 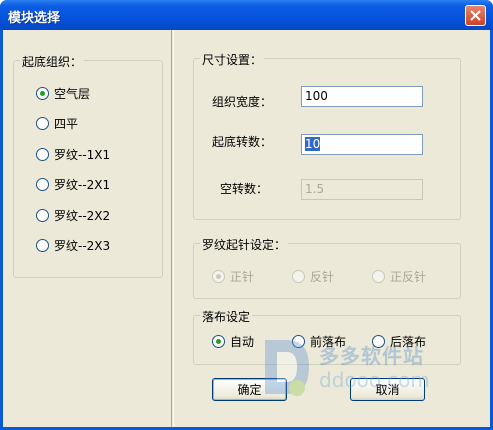 What do you see at coordinates (374, 380) in the screenshot?
I see `watermark-url: ddooo.com` at bounding box center [374, 380].